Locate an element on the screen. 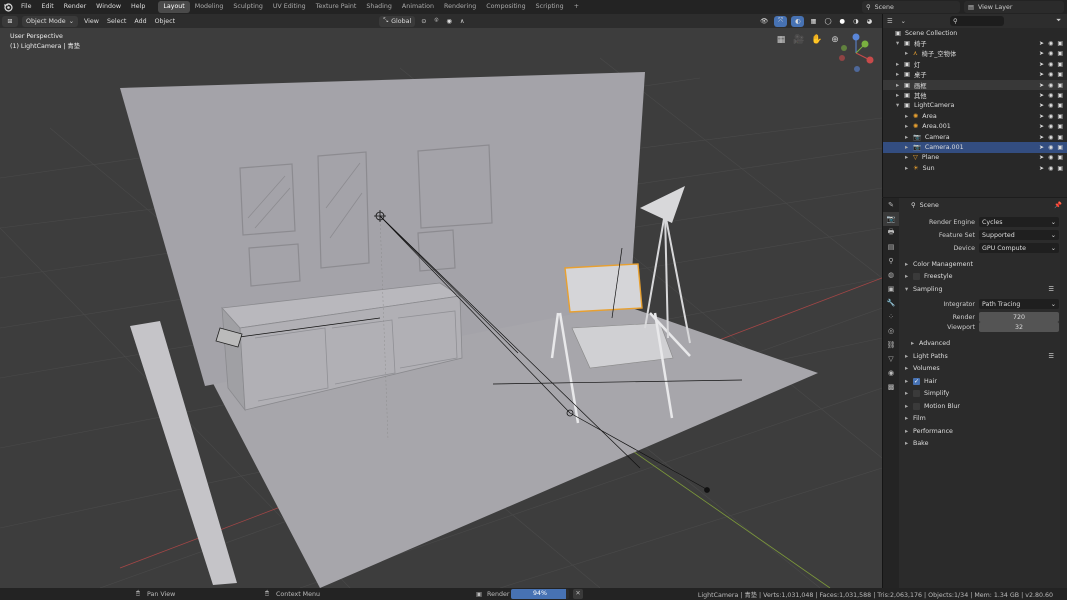 The width and height of the screenshot is (1067, 600). panel-light-paths: ▸ Light Paths ☰ is located at coordinates (983, 356).